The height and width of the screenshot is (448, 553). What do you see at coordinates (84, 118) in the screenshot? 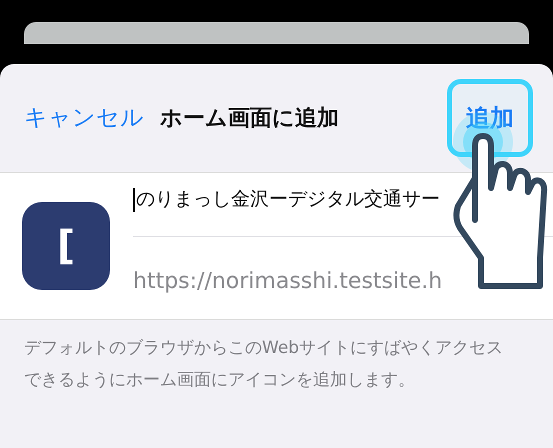
I see `cancel-button: キャンセル` at bounding box center [84, 118].